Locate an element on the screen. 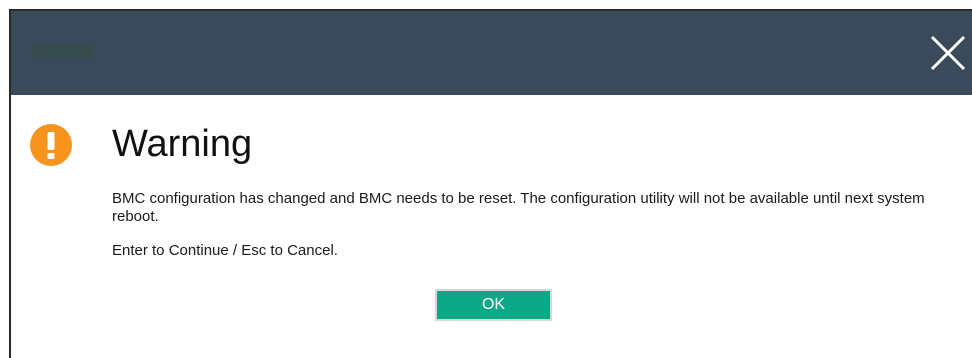  brand-logo is located at coordinates (65, 51).